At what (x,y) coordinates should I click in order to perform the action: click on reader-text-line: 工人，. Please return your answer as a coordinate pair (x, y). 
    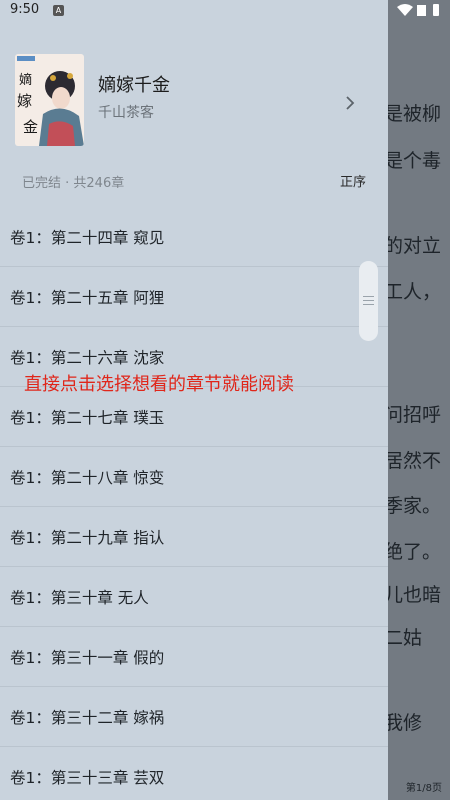
    Looking at the image, I should click on (413, 292).